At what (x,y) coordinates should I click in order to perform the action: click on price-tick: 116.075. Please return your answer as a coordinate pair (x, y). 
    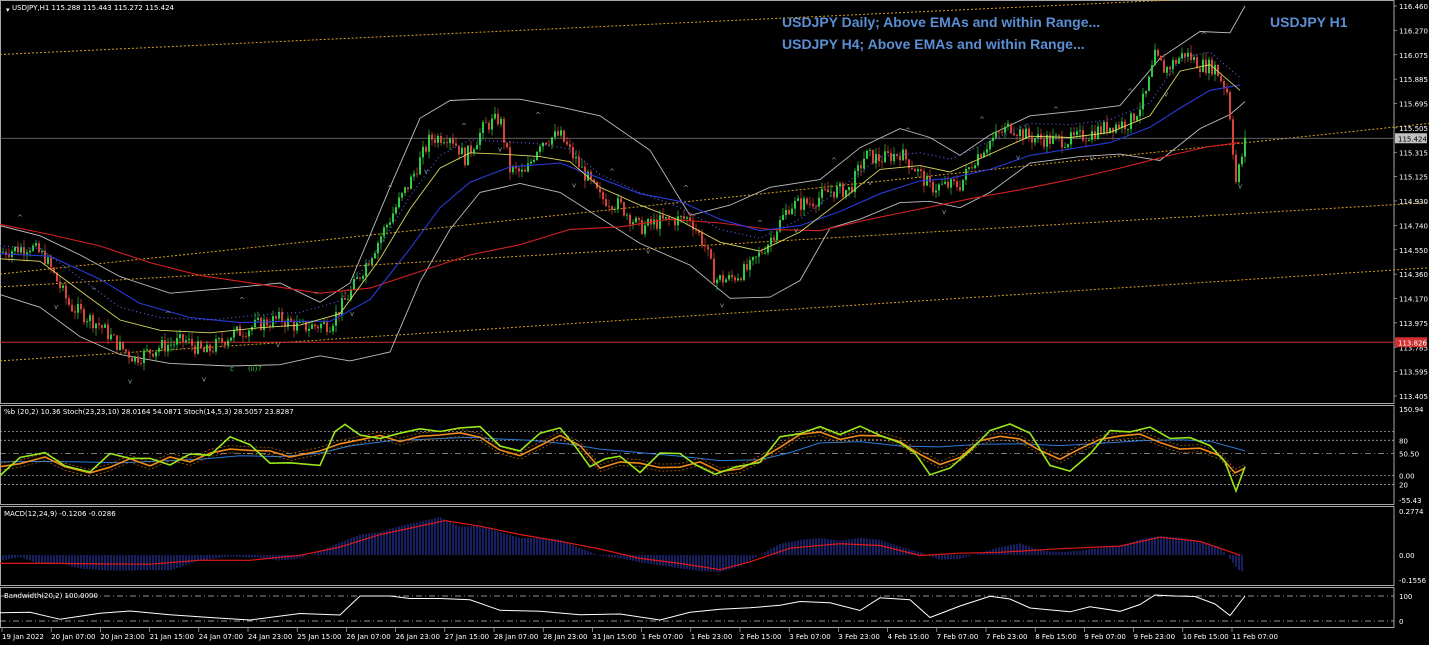
    Looking at the image, I should click on (1413, 56).